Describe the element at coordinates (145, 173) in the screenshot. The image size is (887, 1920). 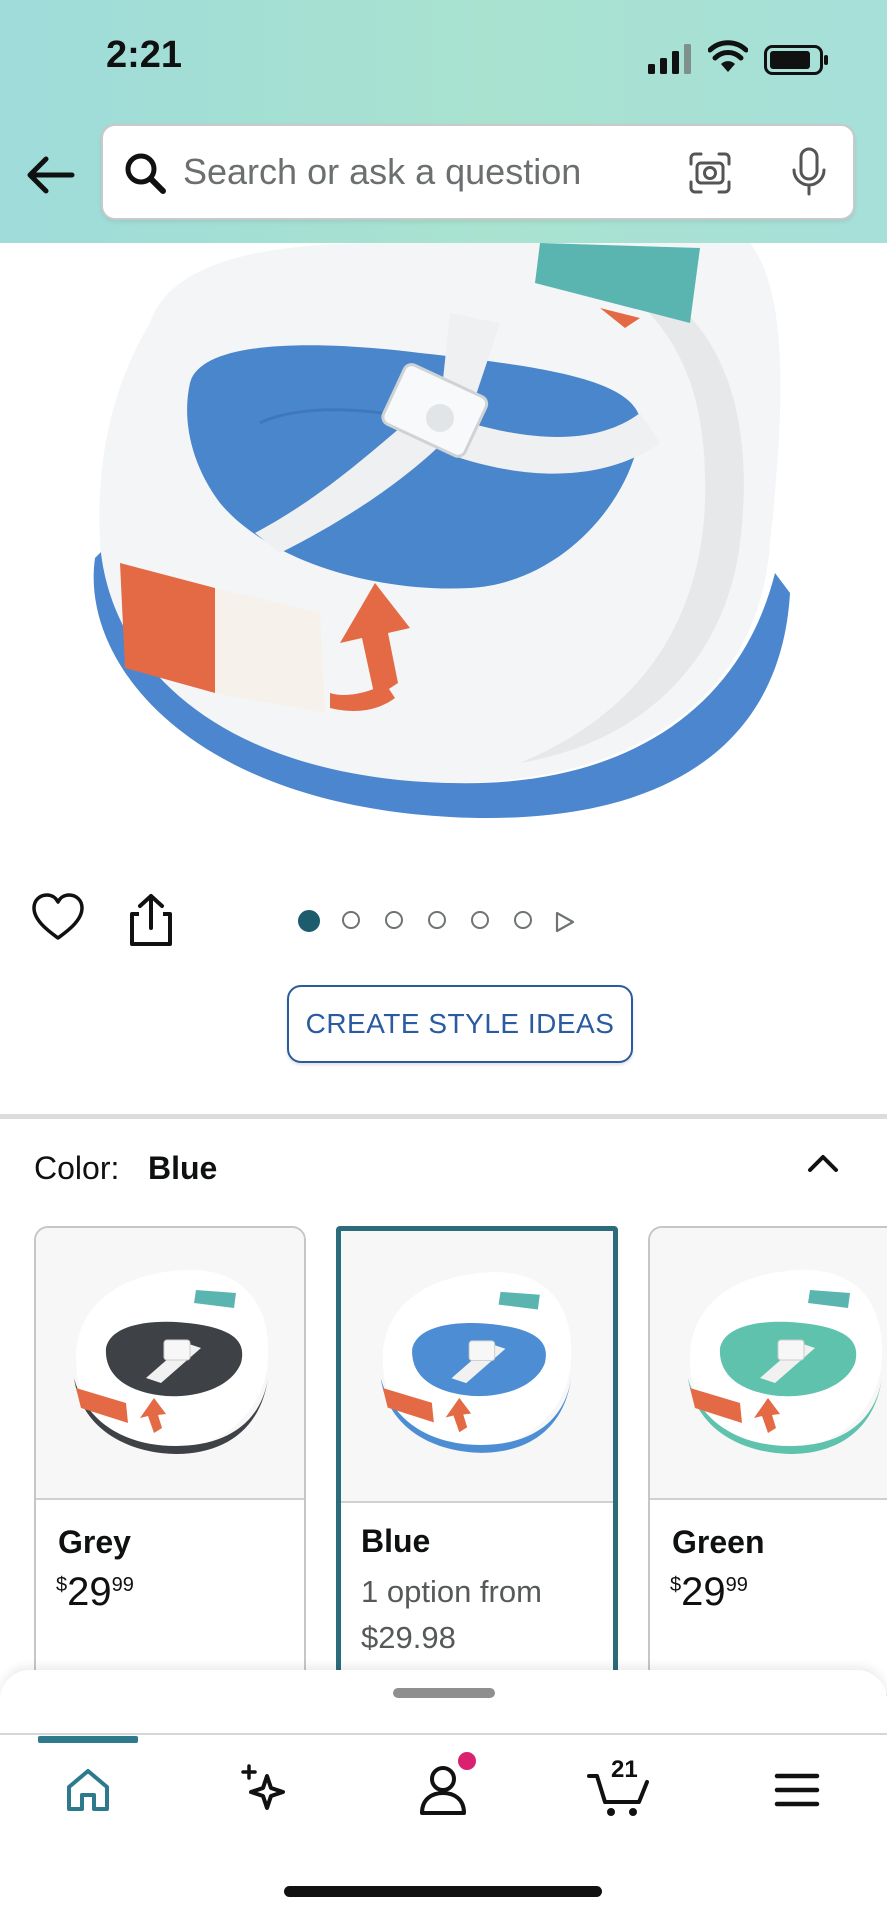
I see `search-icon` at that location.